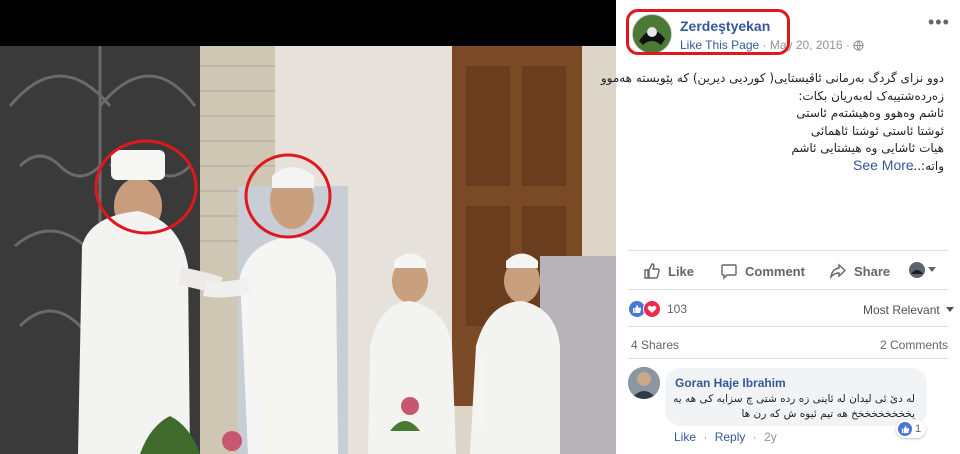 This screenshot has height=454, width=960. What do you see at coordinates (871, 95) in the screenshot?
I see `caption-line: زەردەشتییەک لەبەریان بکات:` at bounding box center [871, 95].